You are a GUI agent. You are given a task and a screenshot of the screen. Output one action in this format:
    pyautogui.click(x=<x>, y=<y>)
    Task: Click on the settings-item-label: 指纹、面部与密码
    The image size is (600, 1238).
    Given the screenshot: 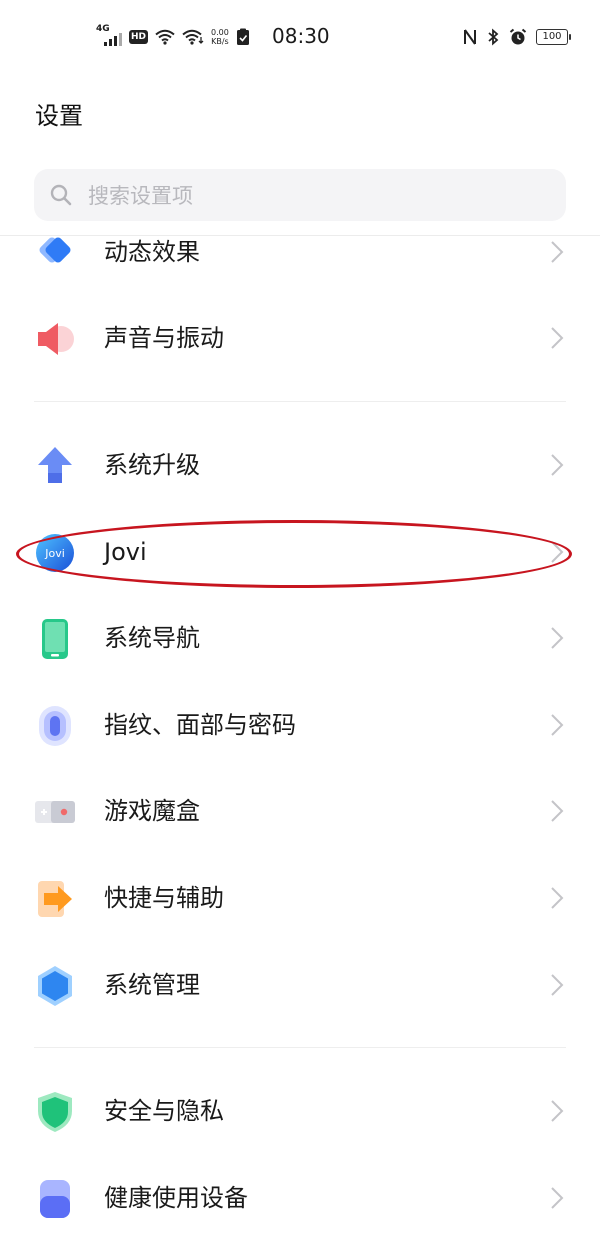 What is the action you would take?
    pyautogui.click(x=200, y=725)
    